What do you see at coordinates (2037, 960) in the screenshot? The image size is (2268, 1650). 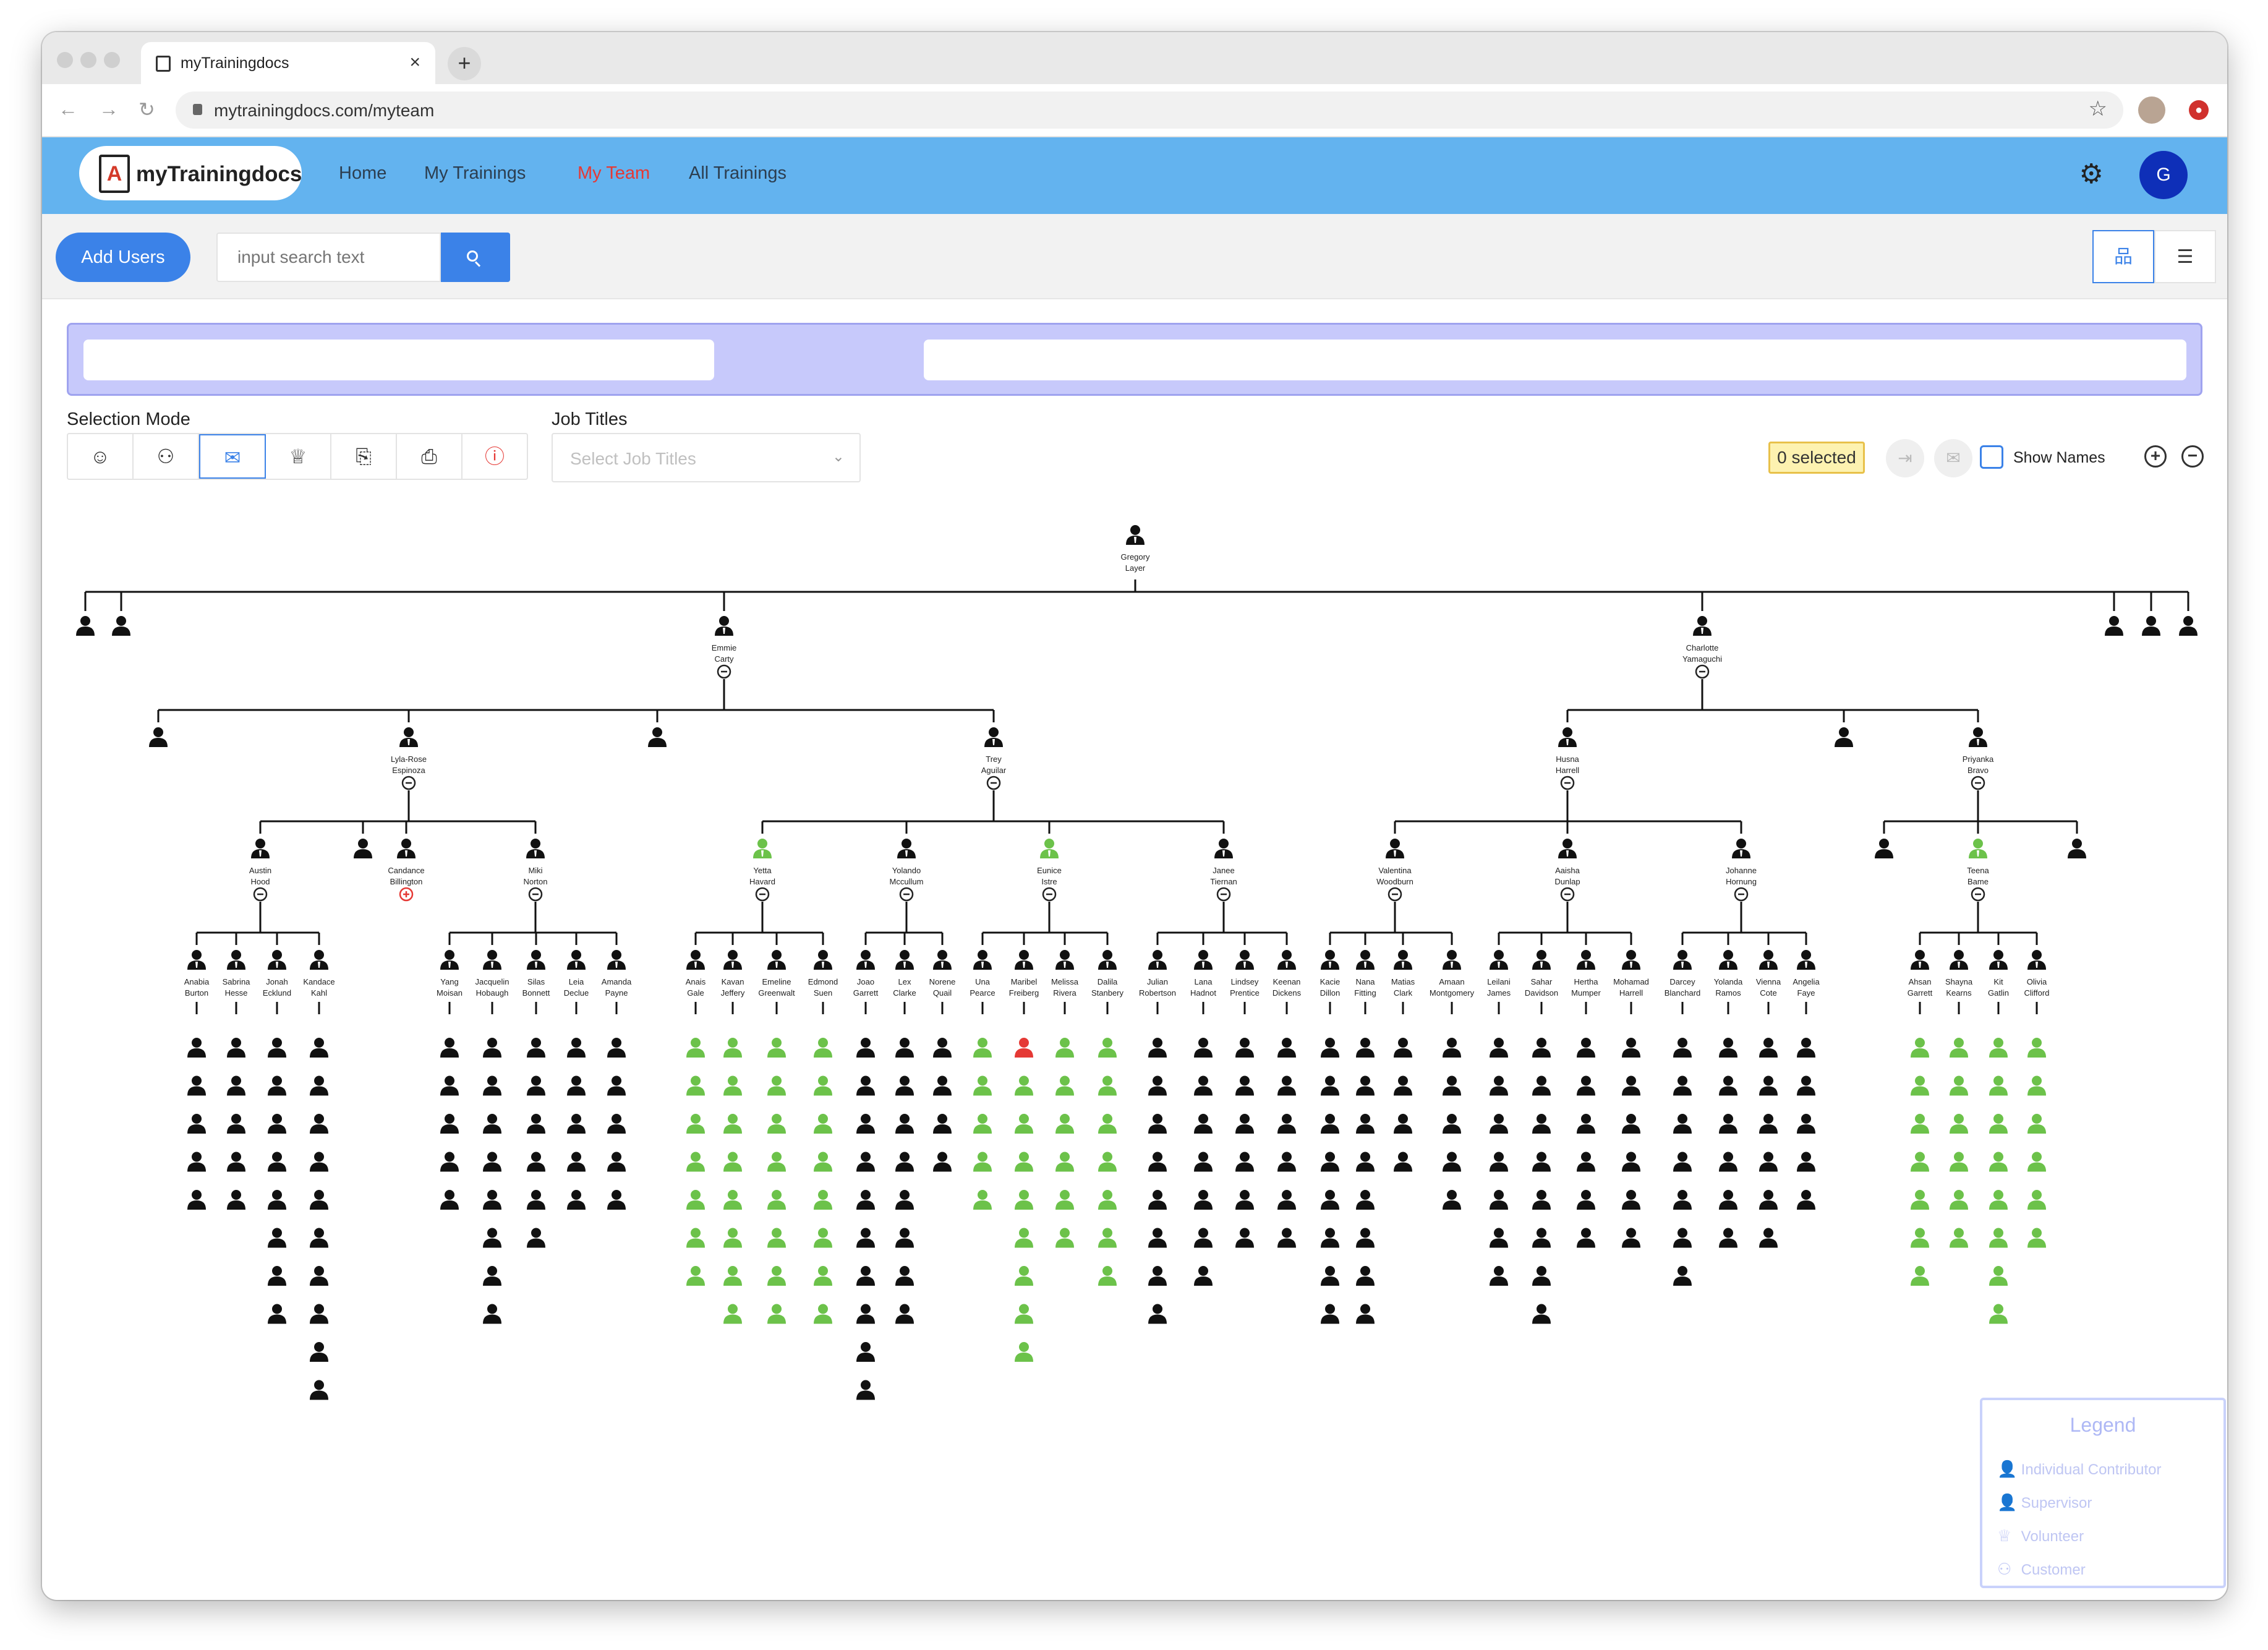 I see `person-icon-olivia-clifford` at bounding box center [2037, 960].